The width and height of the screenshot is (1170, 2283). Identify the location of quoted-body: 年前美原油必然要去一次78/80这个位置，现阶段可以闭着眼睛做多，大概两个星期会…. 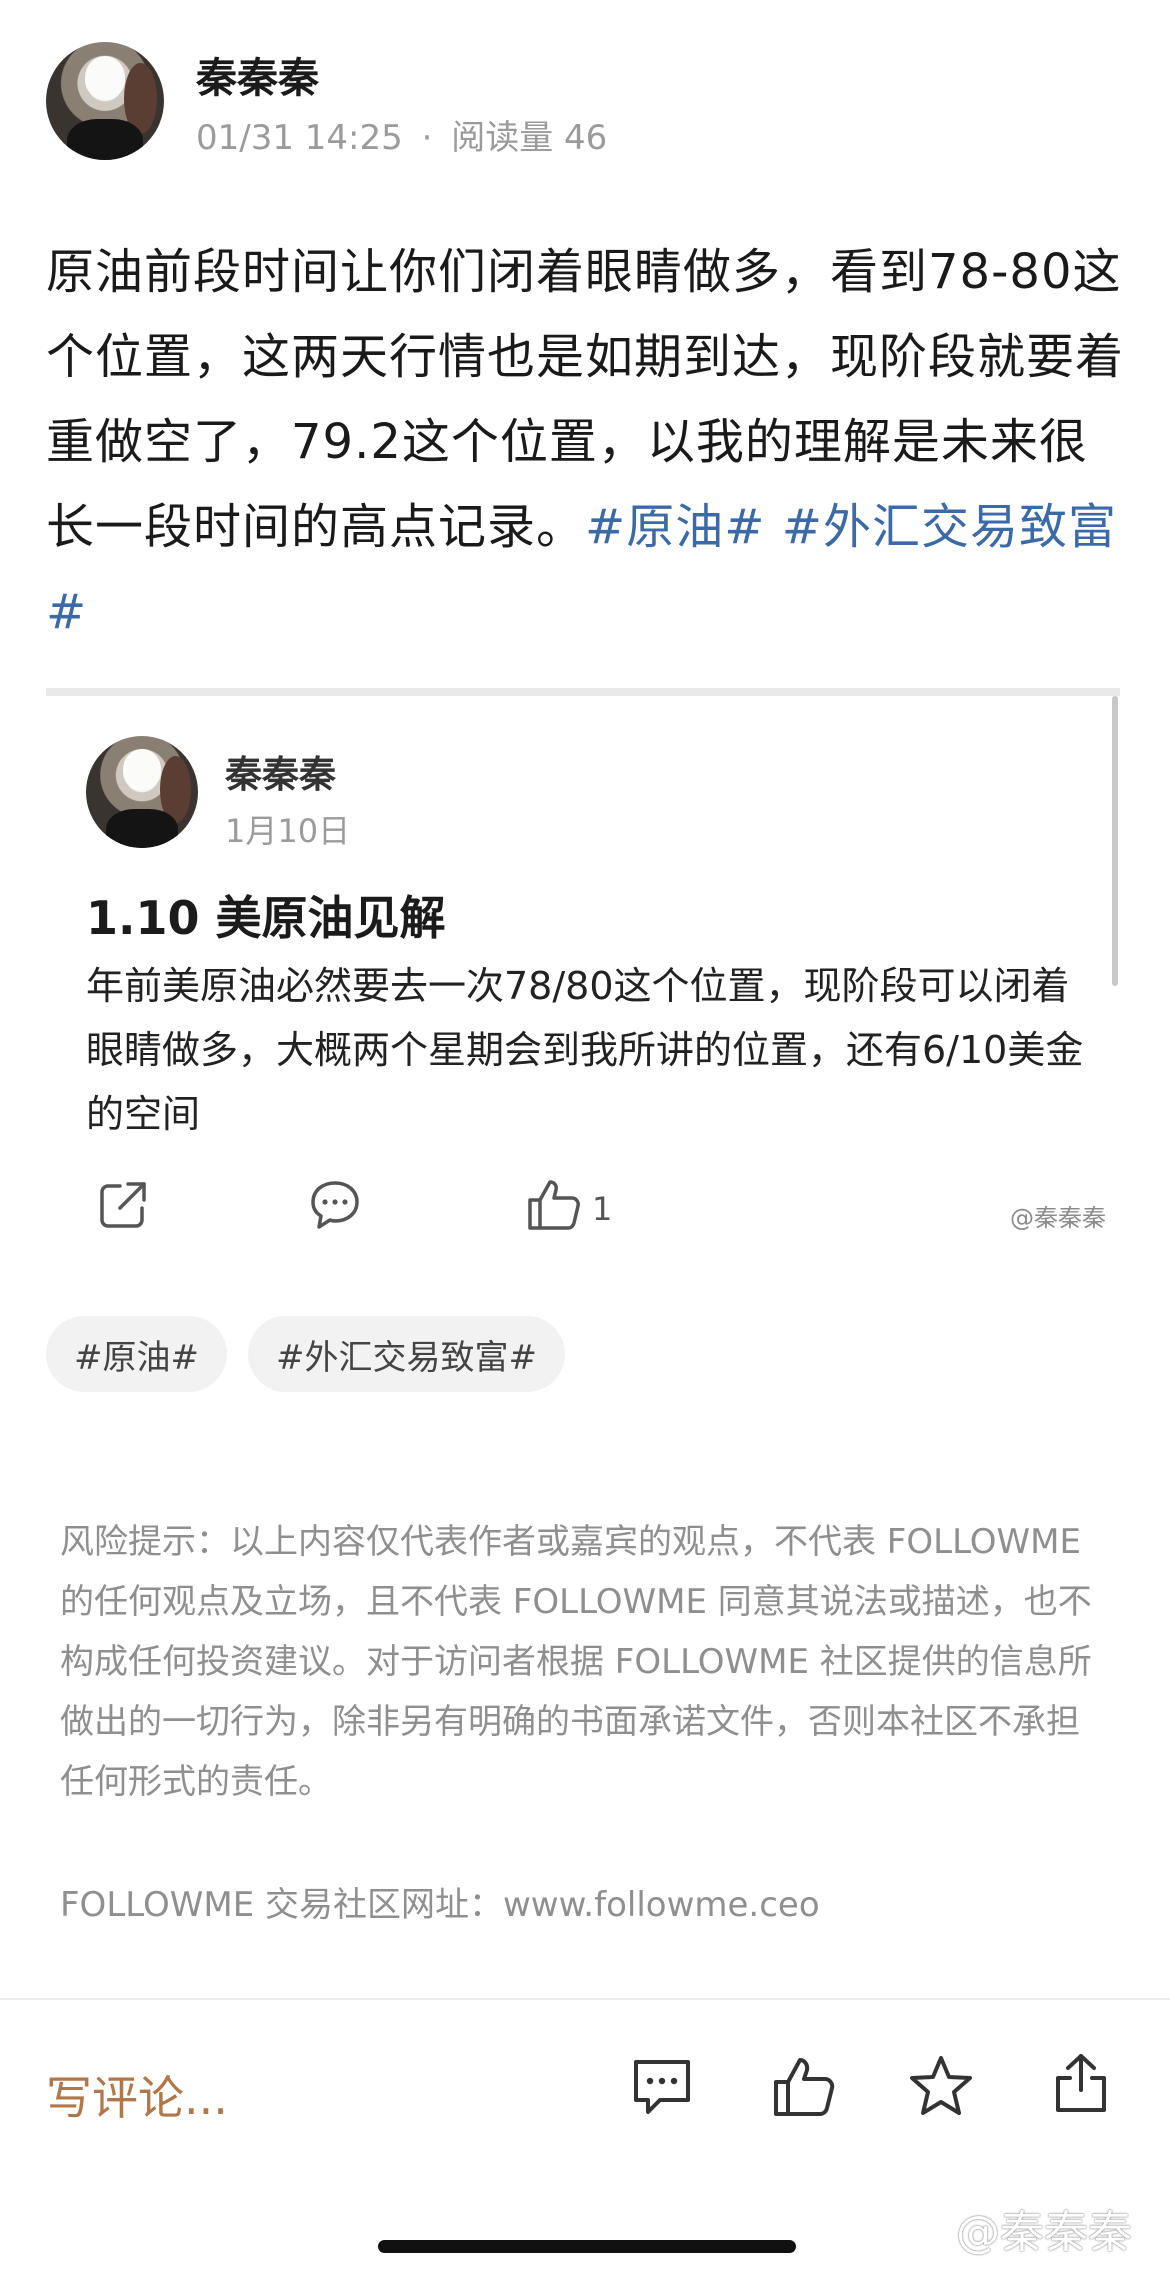
(585, 1050).